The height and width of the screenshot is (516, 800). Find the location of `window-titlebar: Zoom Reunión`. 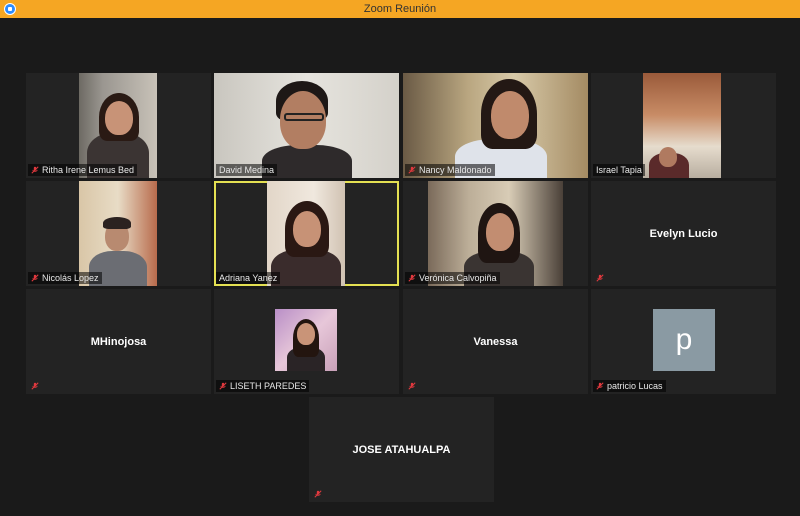

window-titlebar: Zoom Reunión is located at coordinates (400, 9).